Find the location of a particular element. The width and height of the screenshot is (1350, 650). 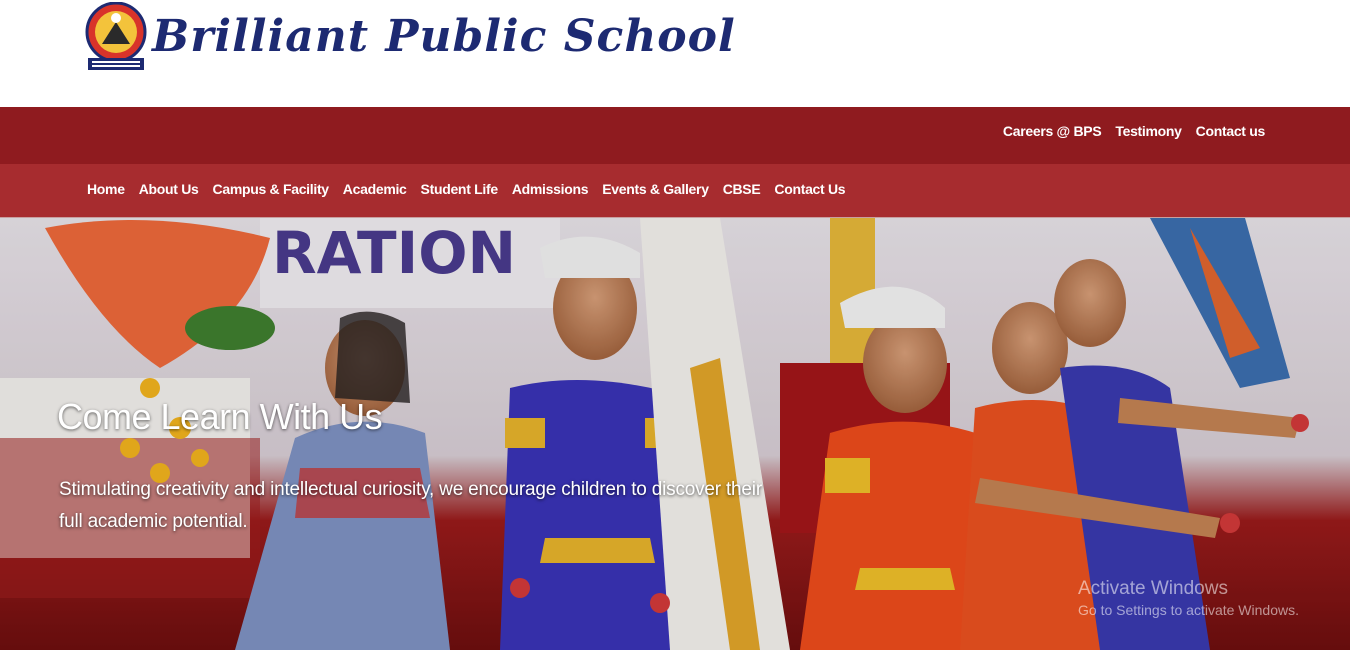

top-link-careers: Careers @ BPS is located at coordinates (1052, 131).